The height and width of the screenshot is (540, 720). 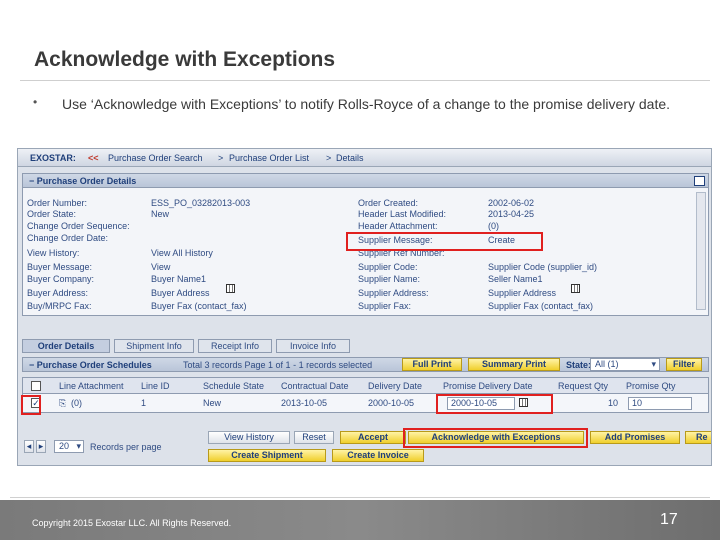 I want to click on breadcrumb-details: Details, so click(x=350, y=158).